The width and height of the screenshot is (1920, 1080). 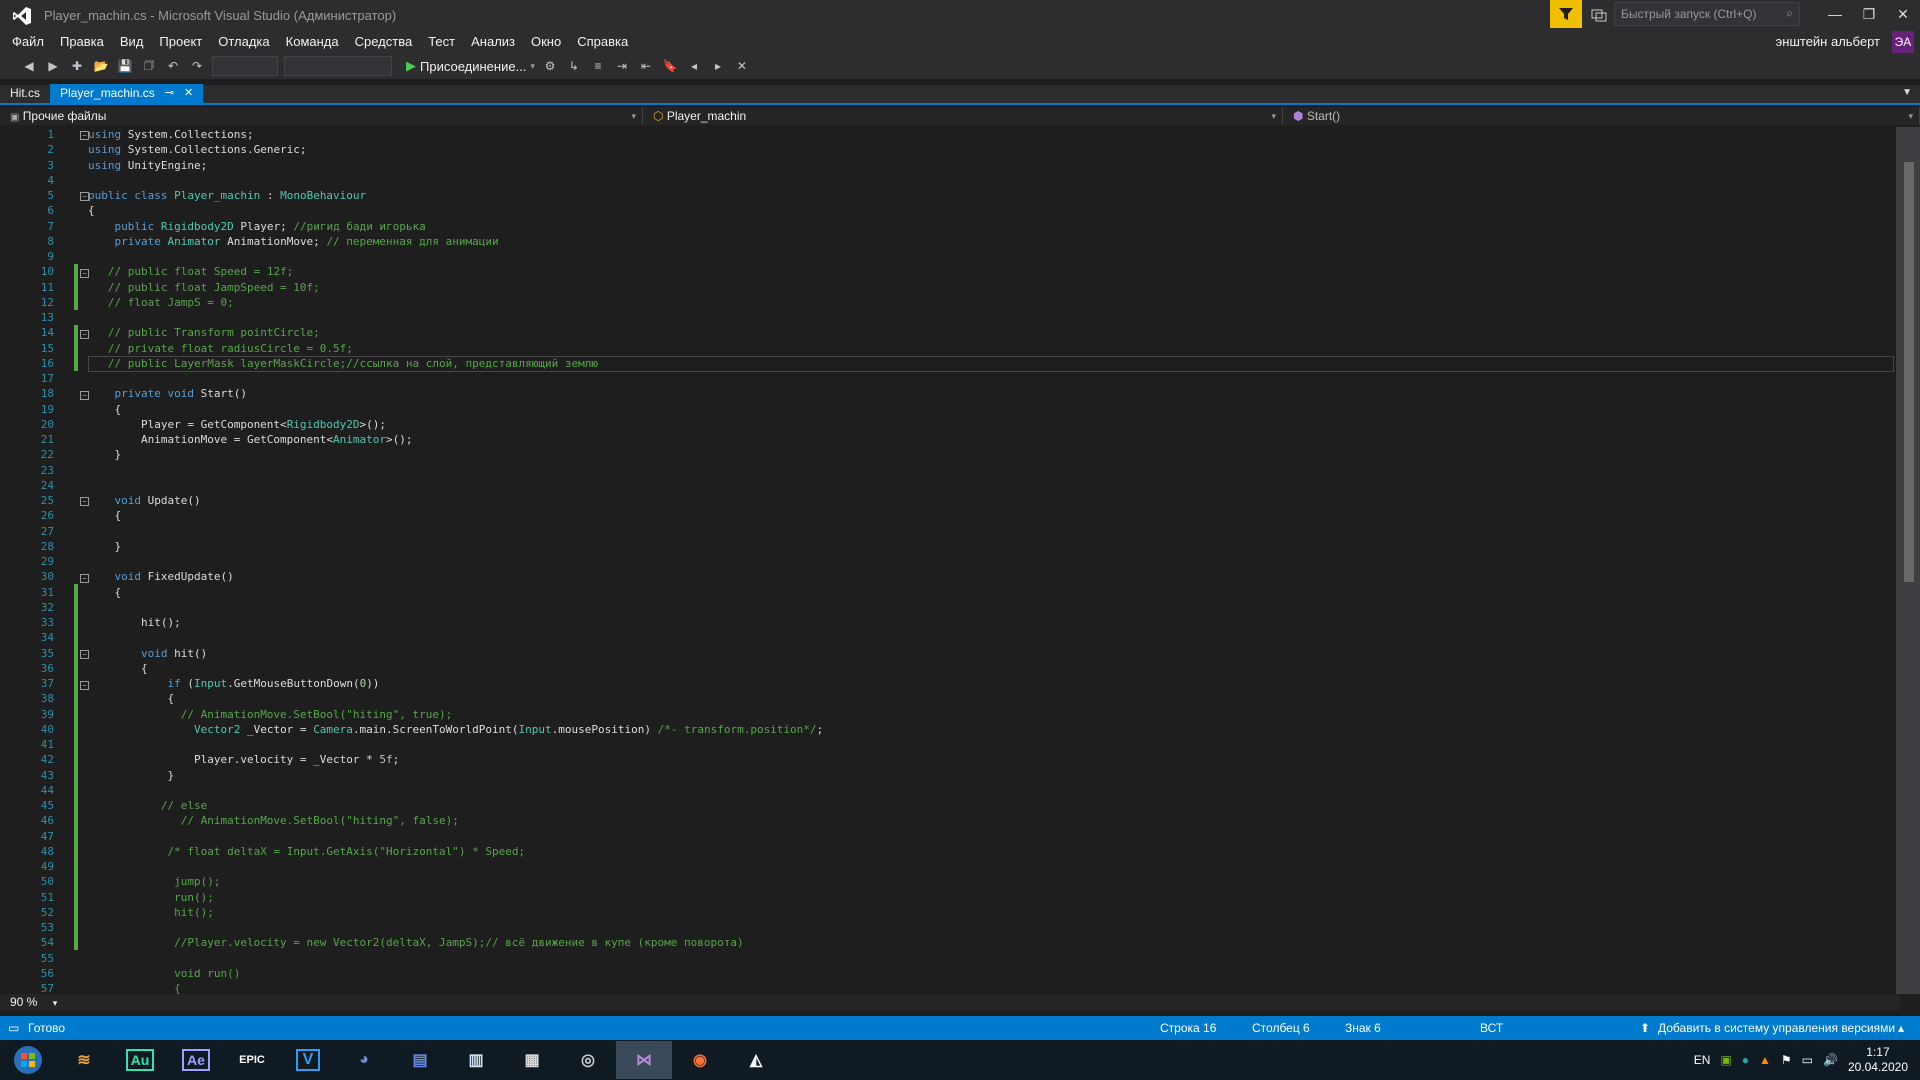 What do you see at coordinates (197, 66) in the screenshot?
I see `redo-icon: ↷` at bounding box center [197, 66].